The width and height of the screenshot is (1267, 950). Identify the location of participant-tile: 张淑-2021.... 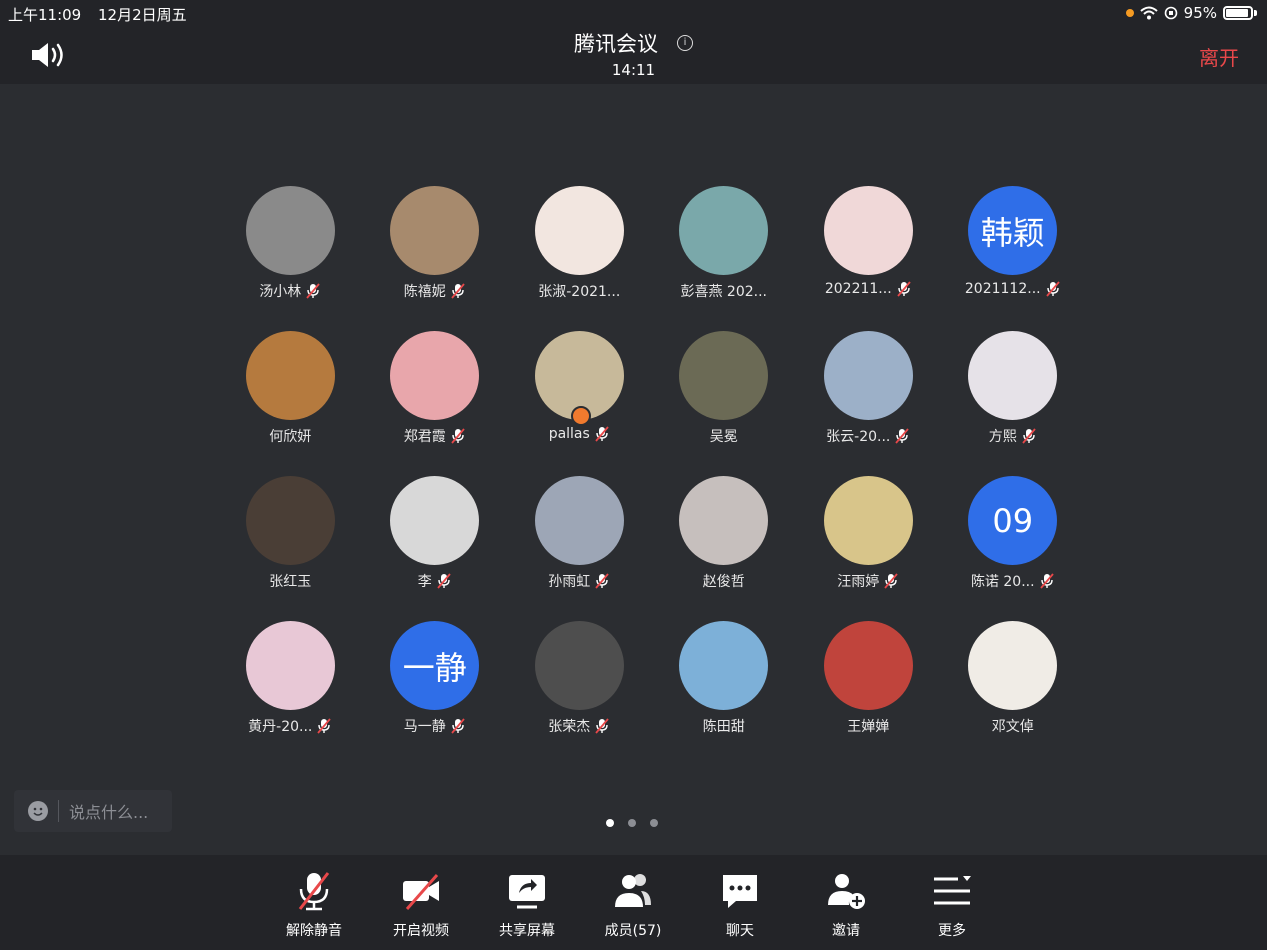
(579, 258).